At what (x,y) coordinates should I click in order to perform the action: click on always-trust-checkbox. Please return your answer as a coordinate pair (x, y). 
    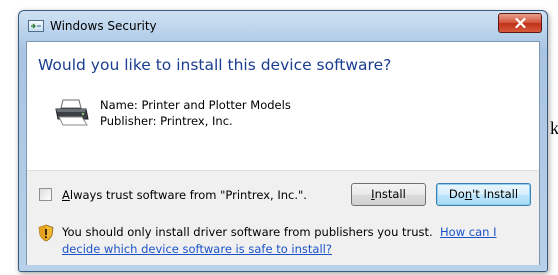
    Looking at the image, I should click on (45, 194).